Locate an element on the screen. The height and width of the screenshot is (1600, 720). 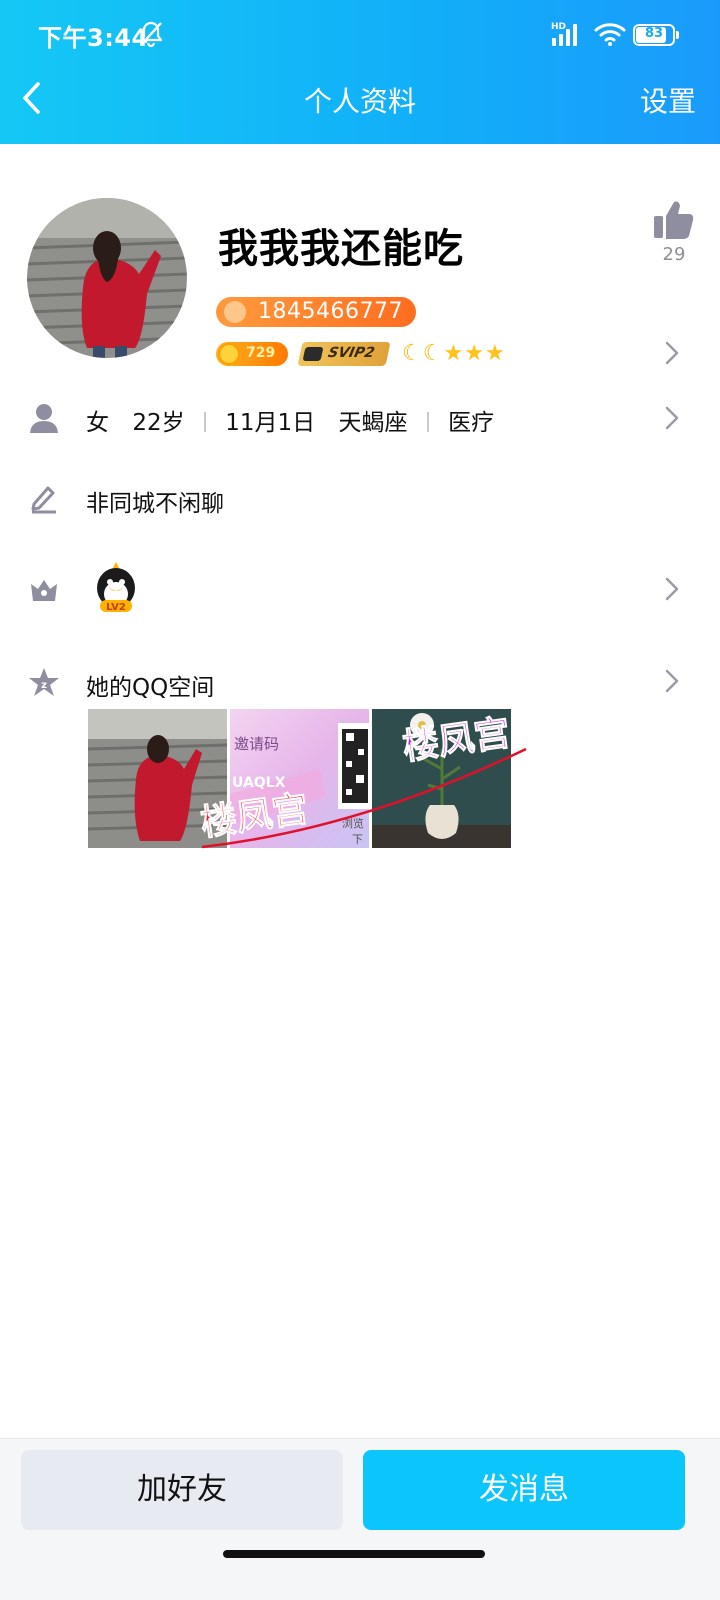
qq-penguin-level-icon: LV2 is located at coordinates (116, 588).